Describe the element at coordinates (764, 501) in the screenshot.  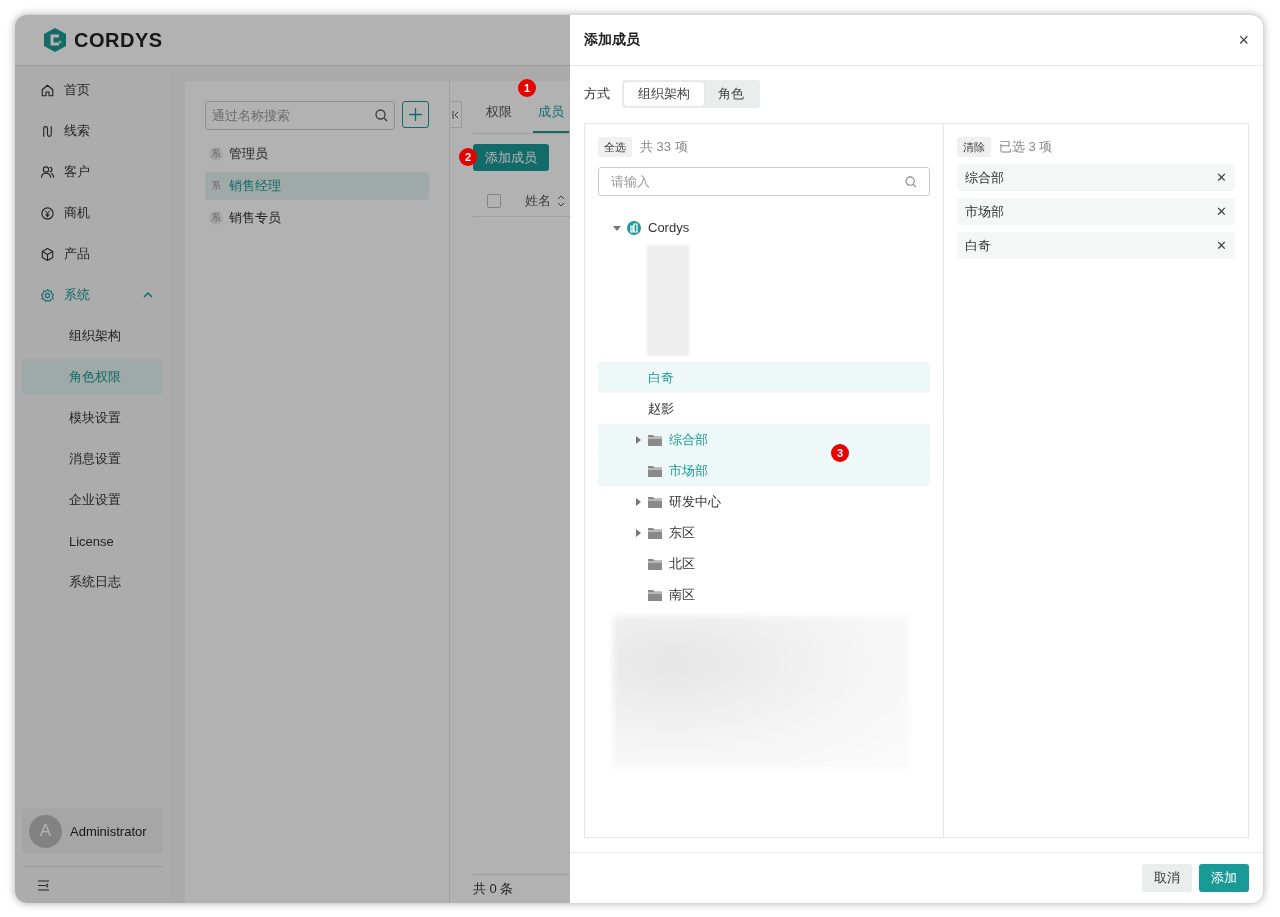
I see `tree-node: 研发中心` at that location.